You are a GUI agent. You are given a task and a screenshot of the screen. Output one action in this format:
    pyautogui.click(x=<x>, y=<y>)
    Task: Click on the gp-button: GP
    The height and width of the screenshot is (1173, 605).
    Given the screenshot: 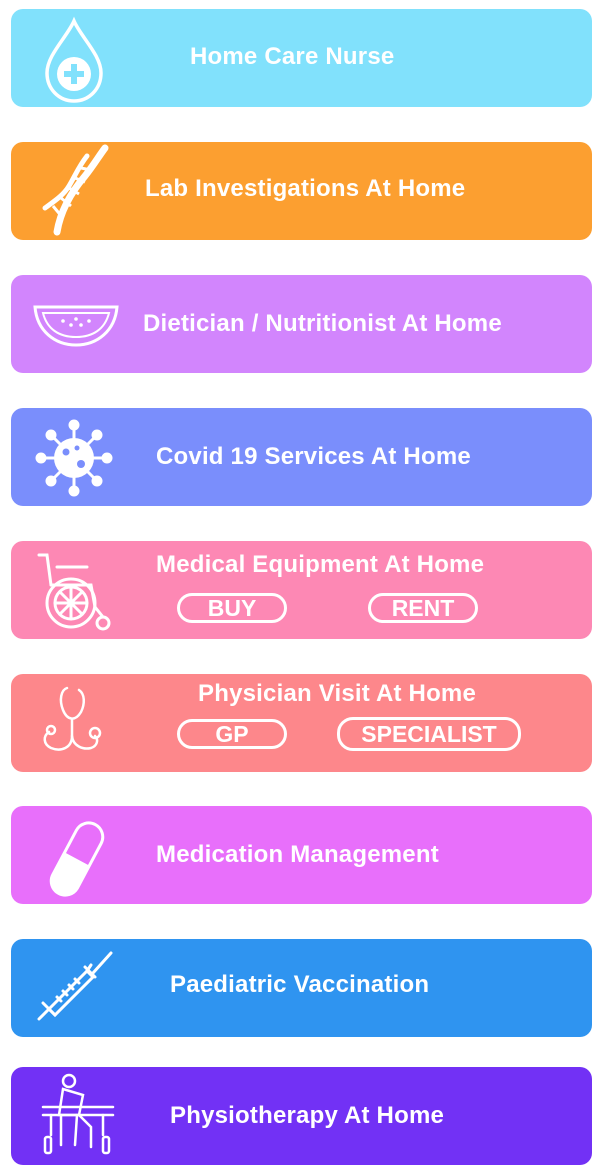 What is the action you would take?
    pyautogui.click(x=232, y=734)
    